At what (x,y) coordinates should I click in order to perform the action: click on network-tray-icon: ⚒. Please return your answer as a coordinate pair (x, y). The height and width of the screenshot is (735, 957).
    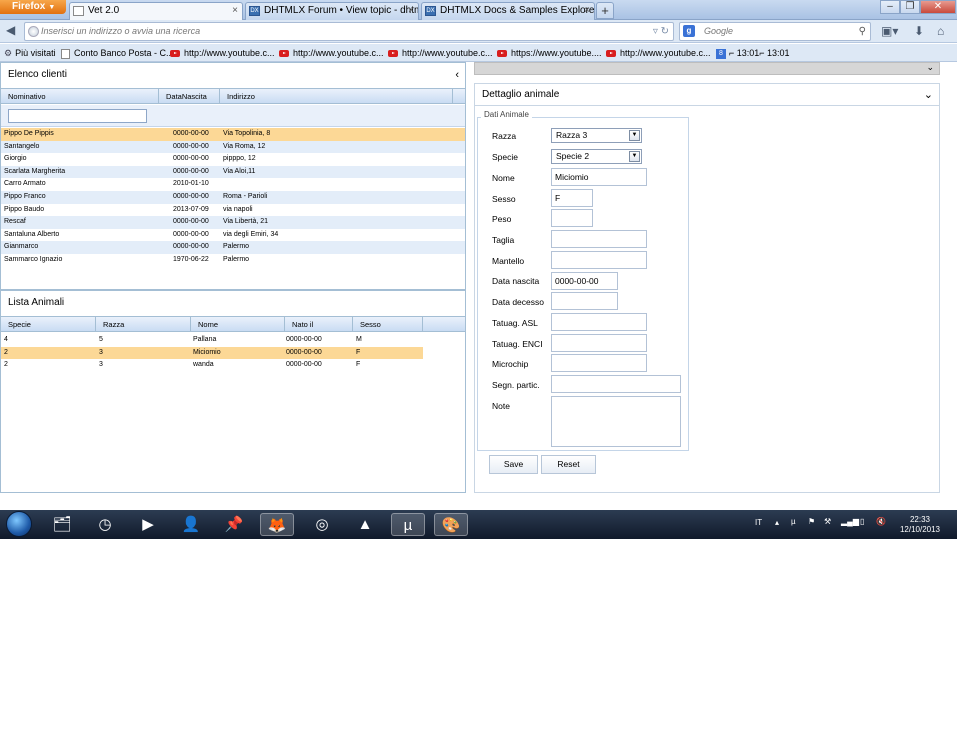
    Looking at the image, I should click on (827, 521).